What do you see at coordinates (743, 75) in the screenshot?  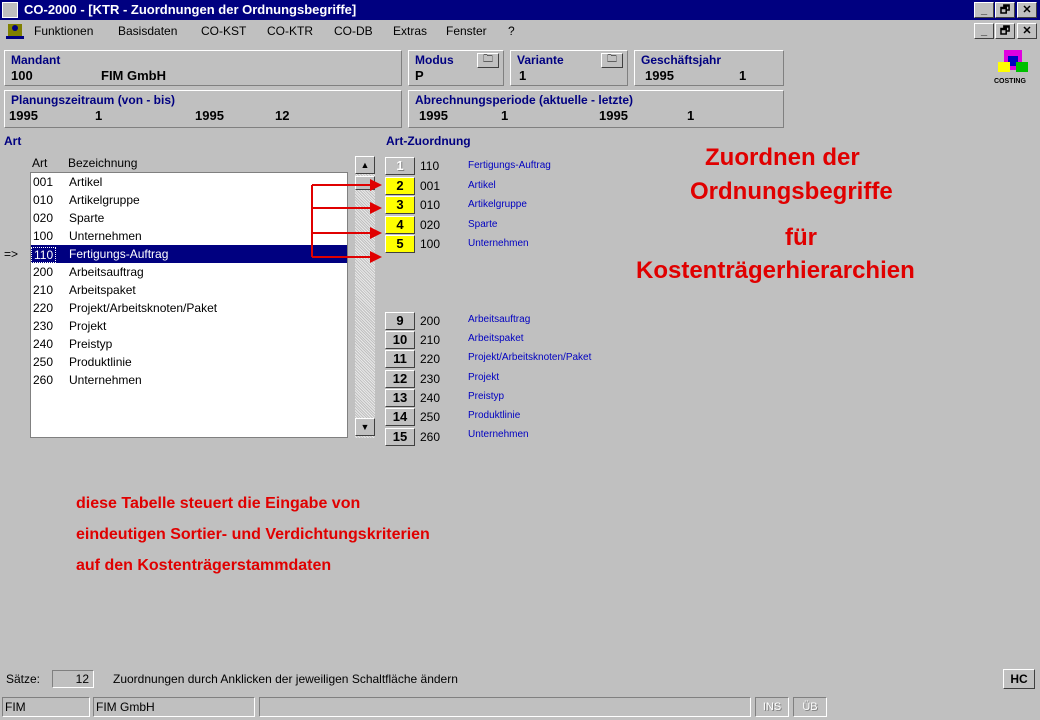 I see `geschaeftsjahr-value: 1` at bounding box center [743, 75].